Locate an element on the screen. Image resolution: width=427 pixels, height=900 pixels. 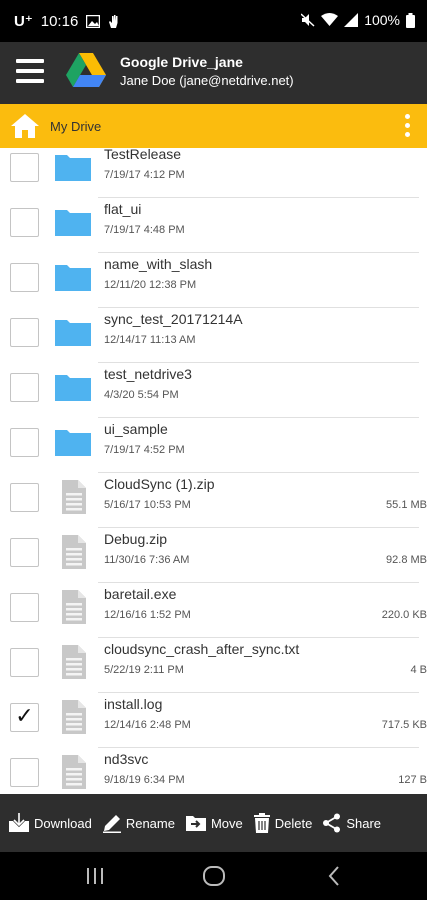
file-name: baretail.exe is located at coordinates (140, 594).